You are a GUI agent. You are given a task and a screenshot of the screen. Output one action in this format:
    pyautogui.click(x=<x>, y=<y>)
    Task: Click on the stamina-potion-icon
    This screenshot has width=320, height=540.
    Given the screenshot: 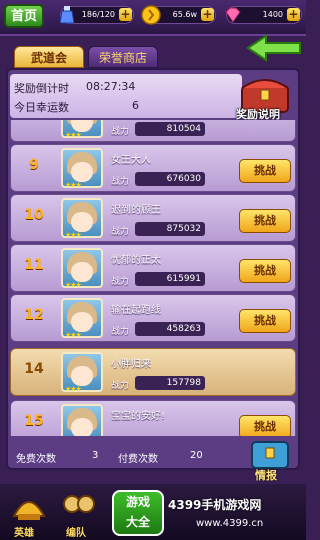 What is the action you would take?
    pyautogui.click(x=67, y=15)
    